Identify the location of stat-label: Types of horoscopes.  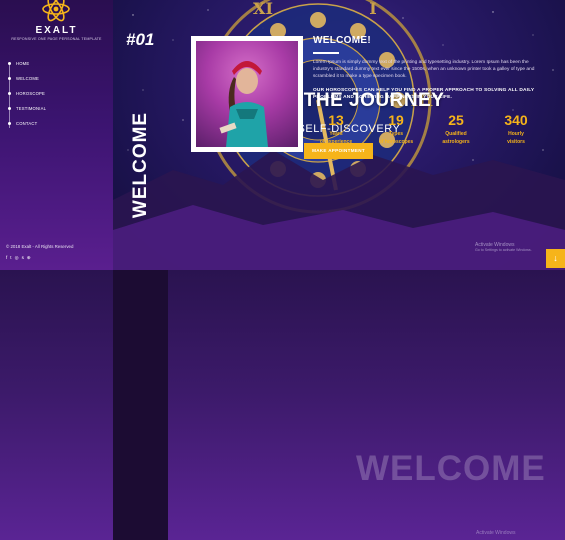
(396, 138).